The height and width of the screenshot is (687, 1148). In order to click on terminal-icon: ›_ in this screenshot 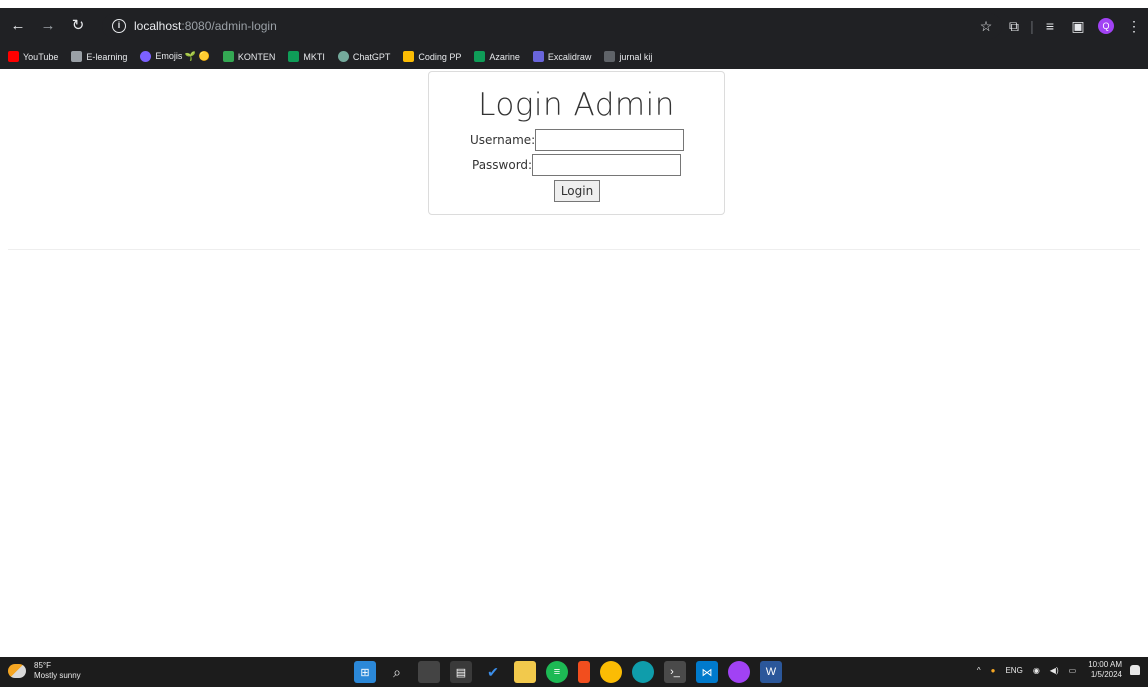, I will do `click(675, 672)`.